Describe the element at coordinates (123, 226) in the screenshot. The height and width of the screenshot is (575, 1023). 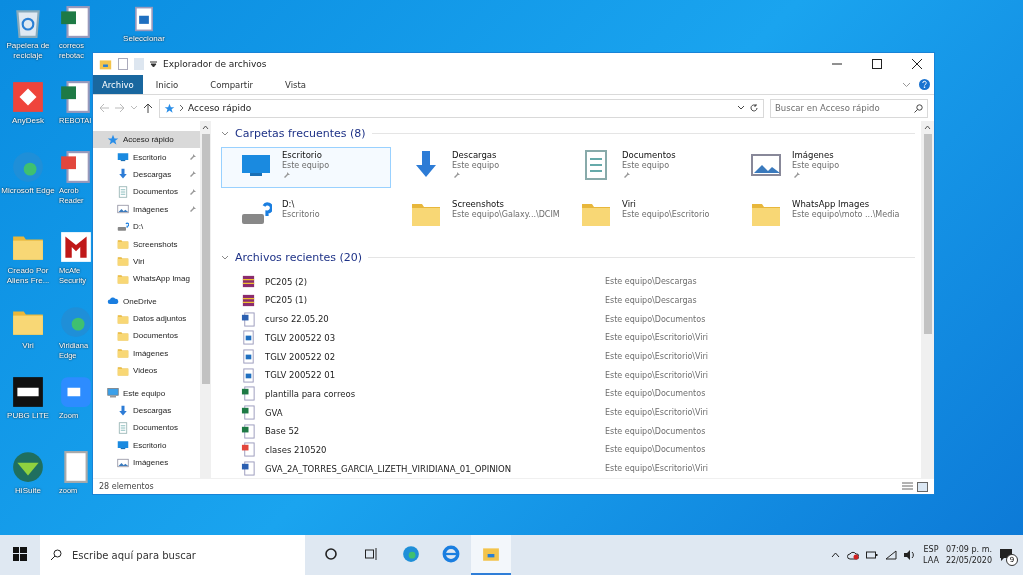
I see `drive-icon` at that location.